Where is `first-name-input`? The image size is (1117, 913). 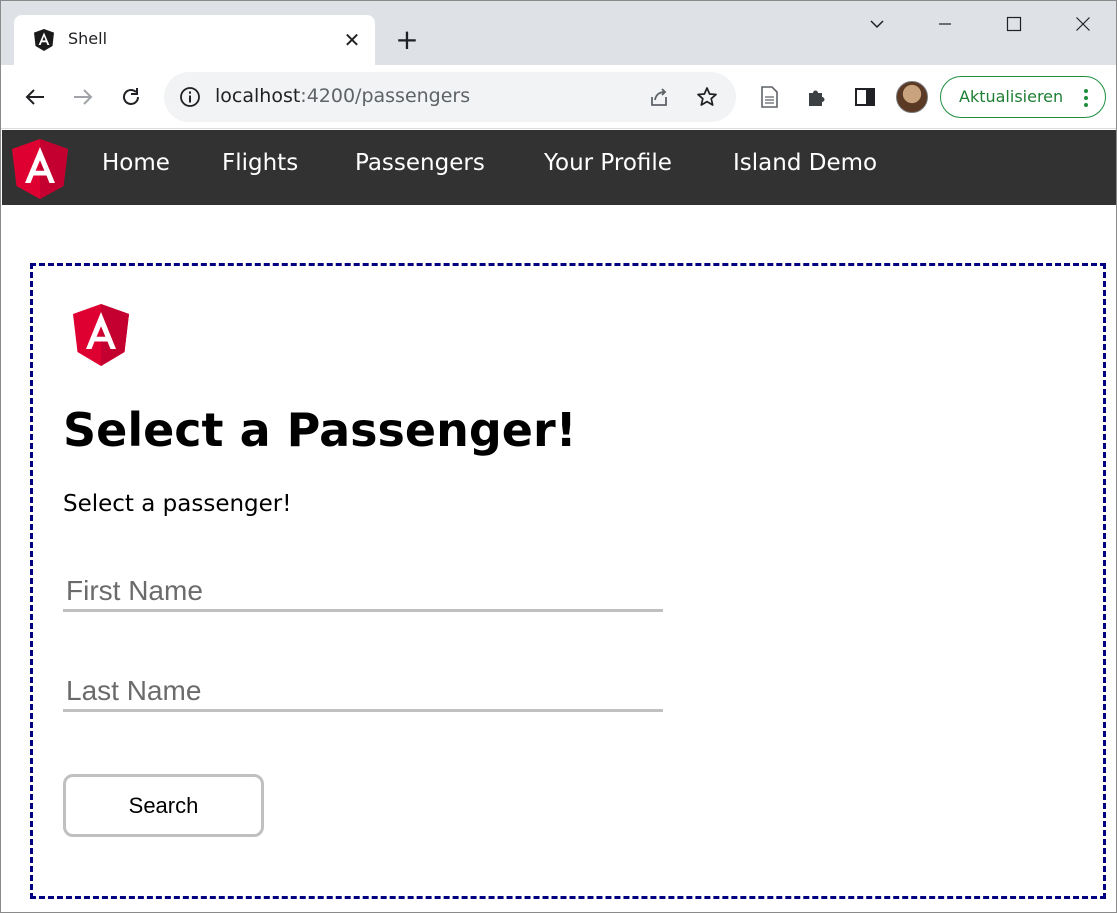
first-name-input is located at coordinates (363, 592).